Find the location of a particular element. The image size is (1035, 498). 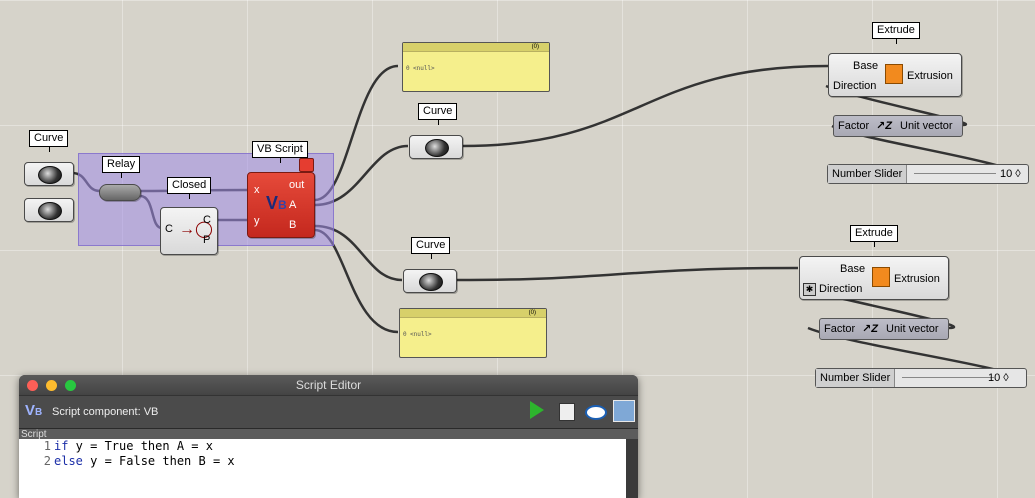

unit-vector-top-name: Unit vector is located at coordinates (926, 126).